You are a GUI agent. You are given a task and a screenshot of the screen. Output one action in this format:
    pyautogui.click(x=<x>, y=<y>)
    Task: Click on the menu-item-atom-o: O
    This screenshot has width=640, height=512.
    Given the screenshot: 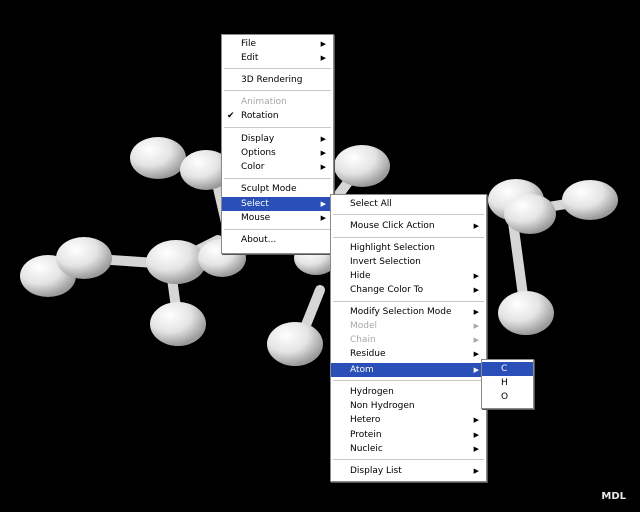 What is the action you would take?
    pyautogui.click(x=507, y=397)
    